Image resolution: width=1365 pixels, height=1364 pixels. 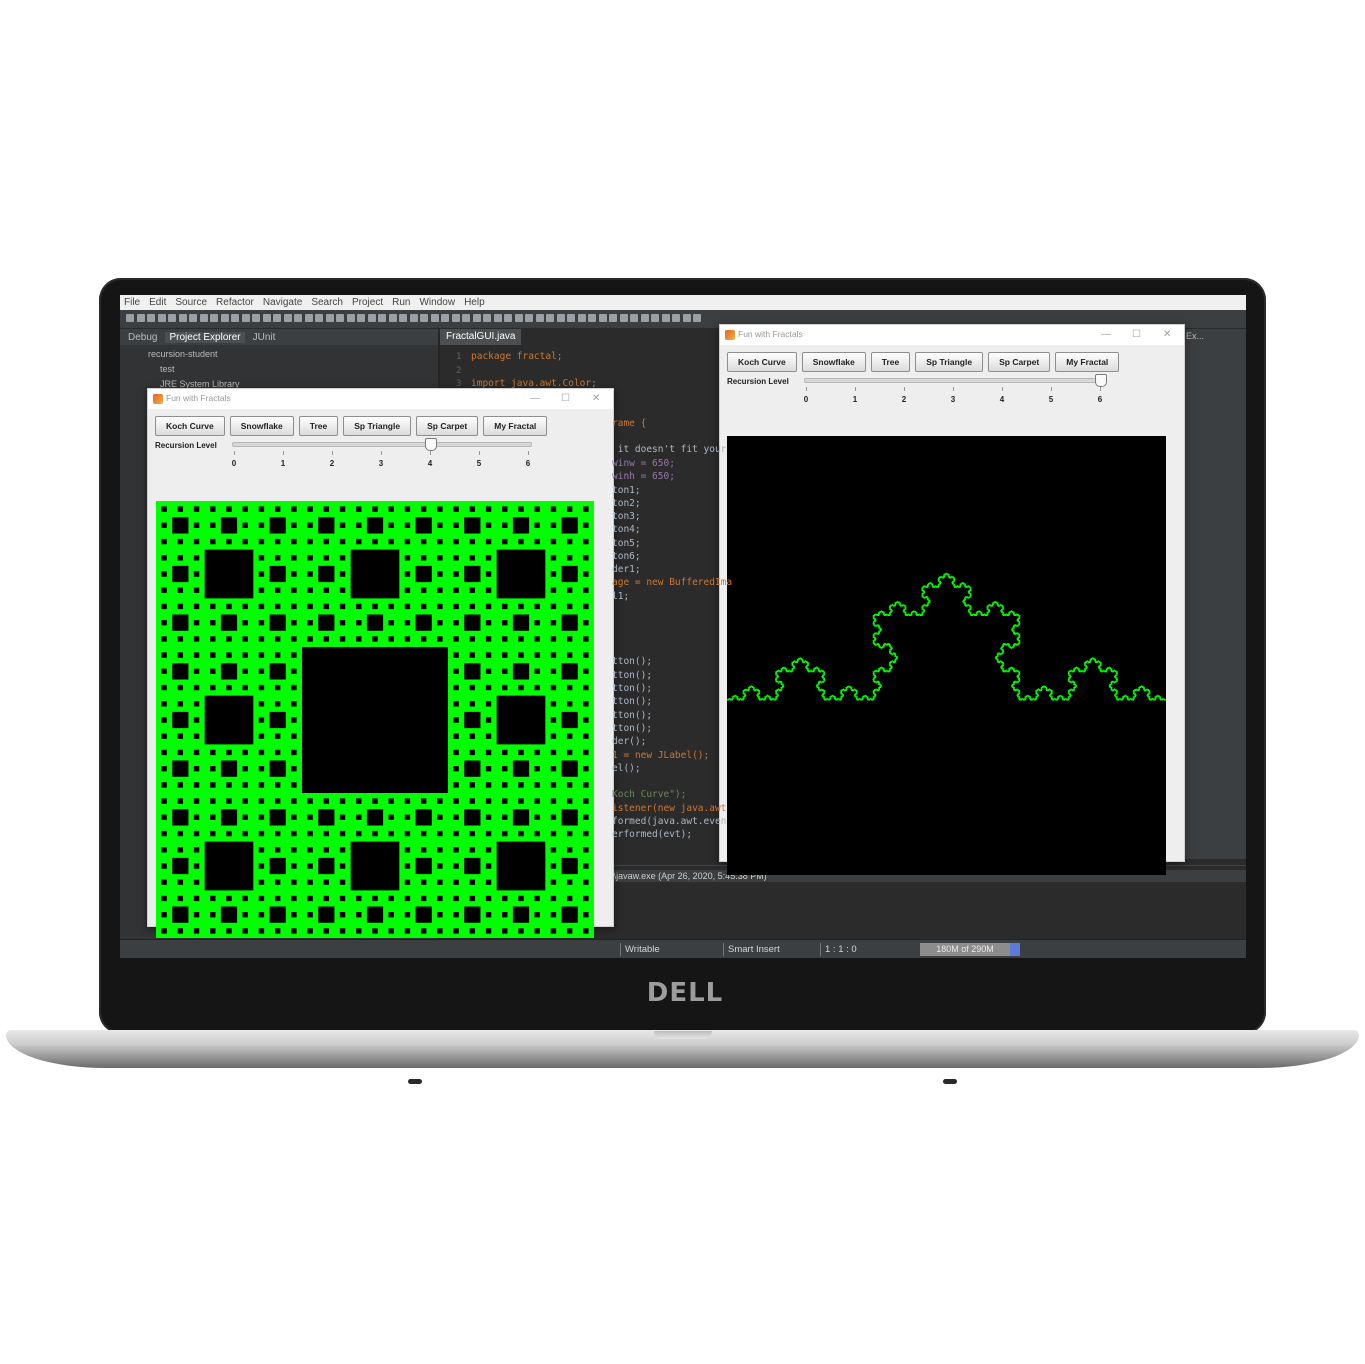 I want to click on java-cup-icon, so click(x=158, y=399).